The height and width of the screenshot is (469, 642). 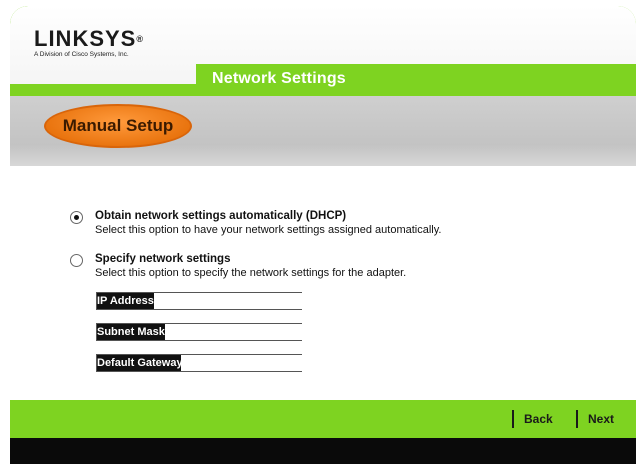 What do you see at coordinates (323, 419) in the screenshot?
I see `navigation-bar: Back Next` at bounding box center [323, 419].